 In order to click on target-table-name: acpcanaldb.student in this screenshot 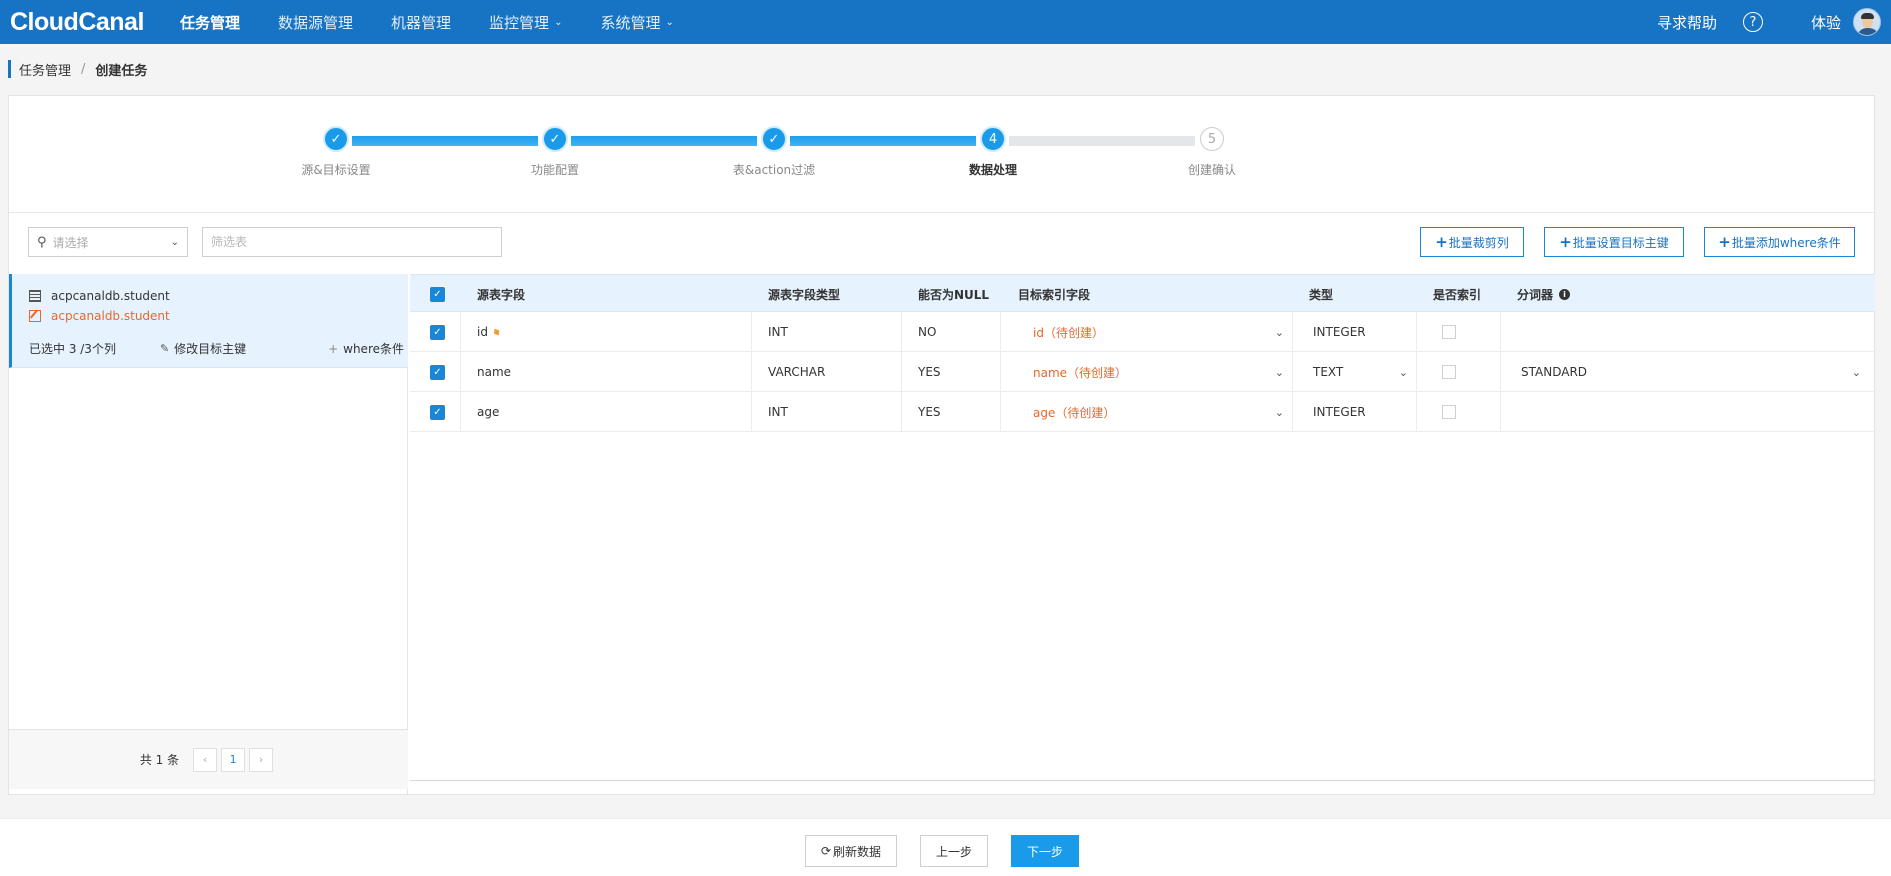, I will do `click(110, 316)`.